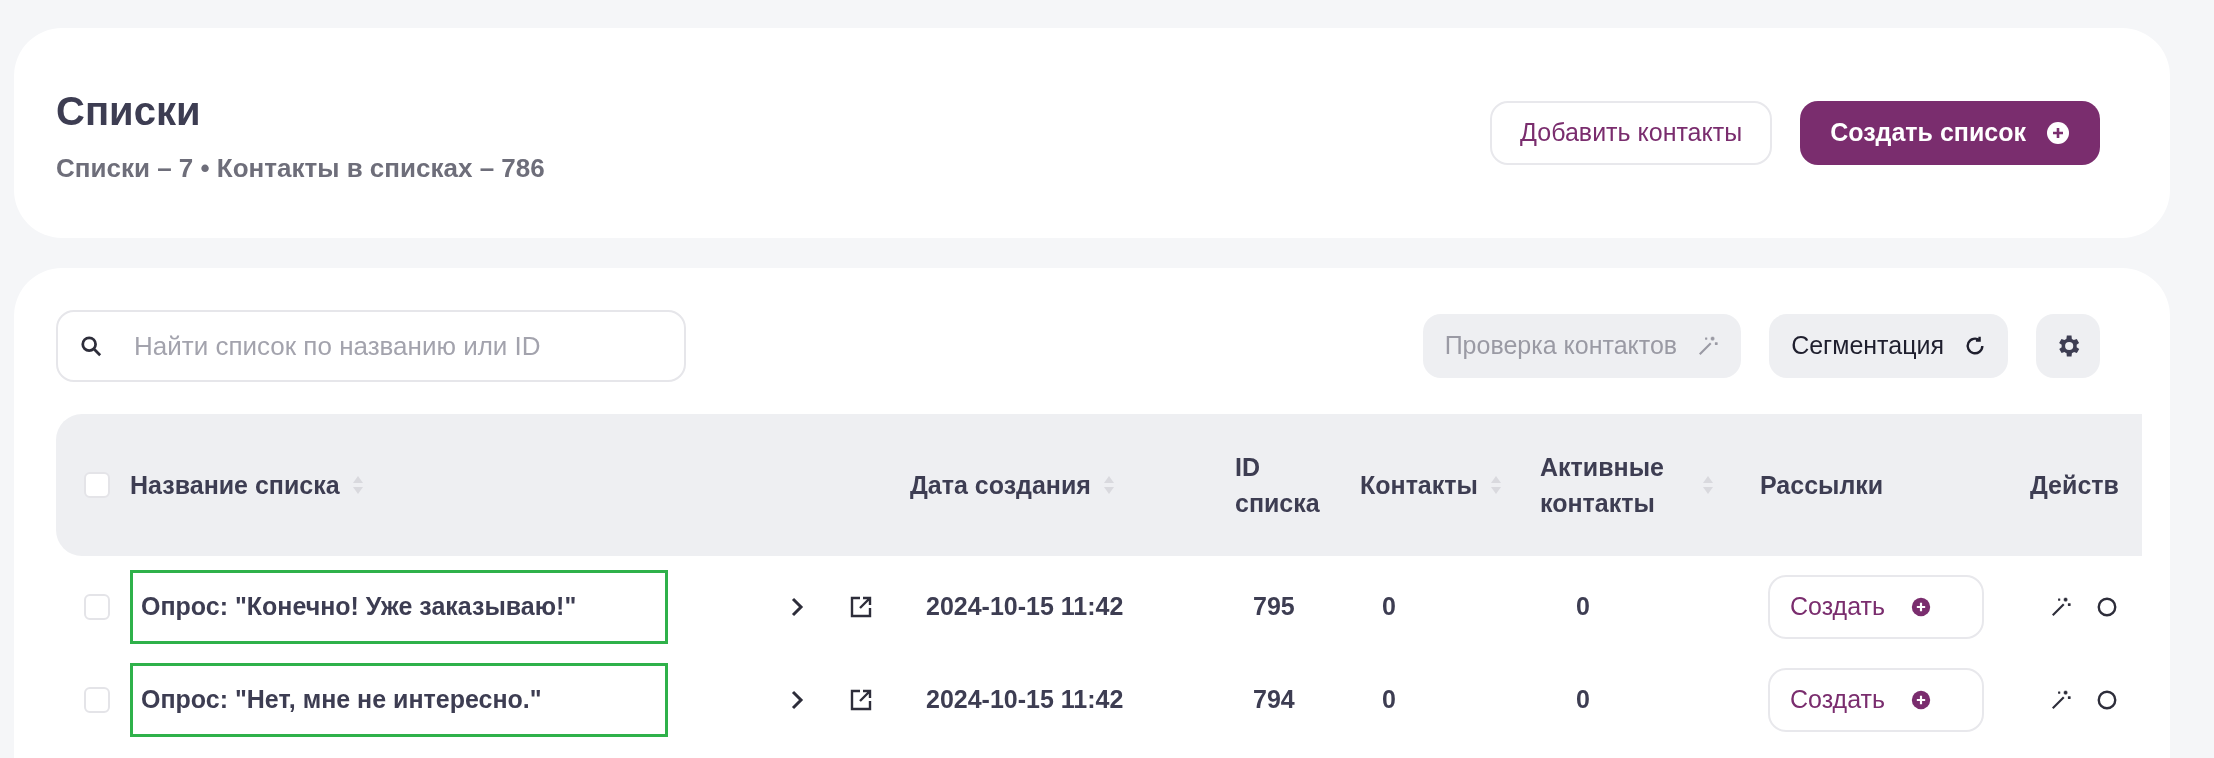 This screenshot has width=2214, height=758. I want to click on column-header: Название списка, so click(235, 485).